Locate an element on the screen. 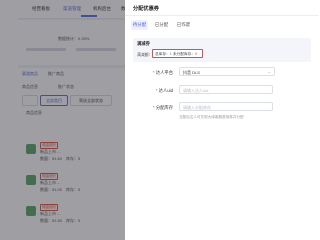  chevron-down-icon: ⌄ is located at coordinates (269, 71).